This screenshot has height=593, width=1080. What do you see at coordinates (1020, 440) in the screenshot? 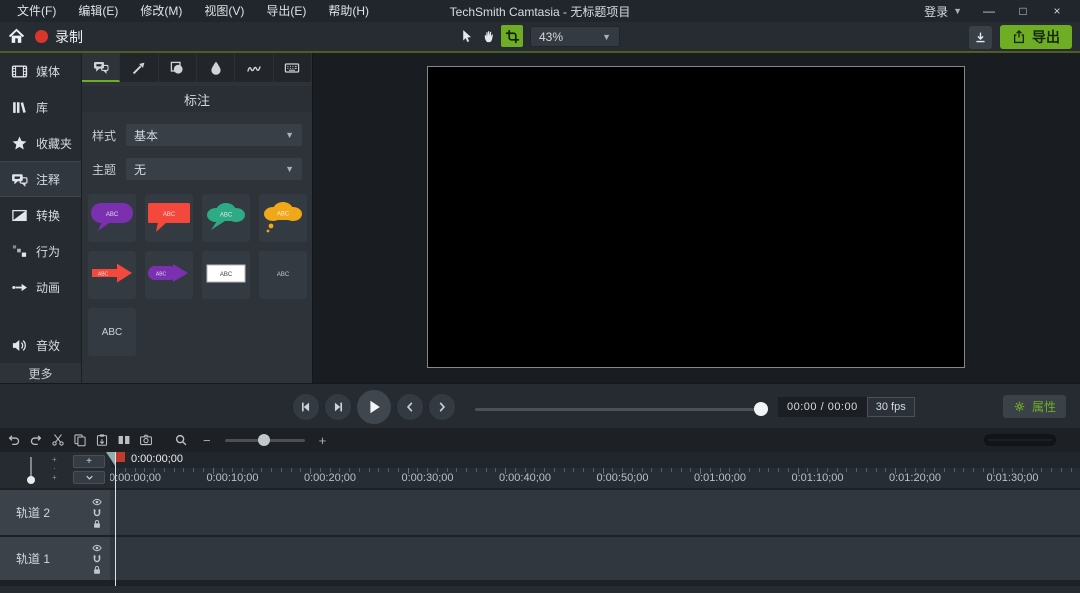
I see `timeline-horizontal-scrollbar` at bounding box center [1020, 440].